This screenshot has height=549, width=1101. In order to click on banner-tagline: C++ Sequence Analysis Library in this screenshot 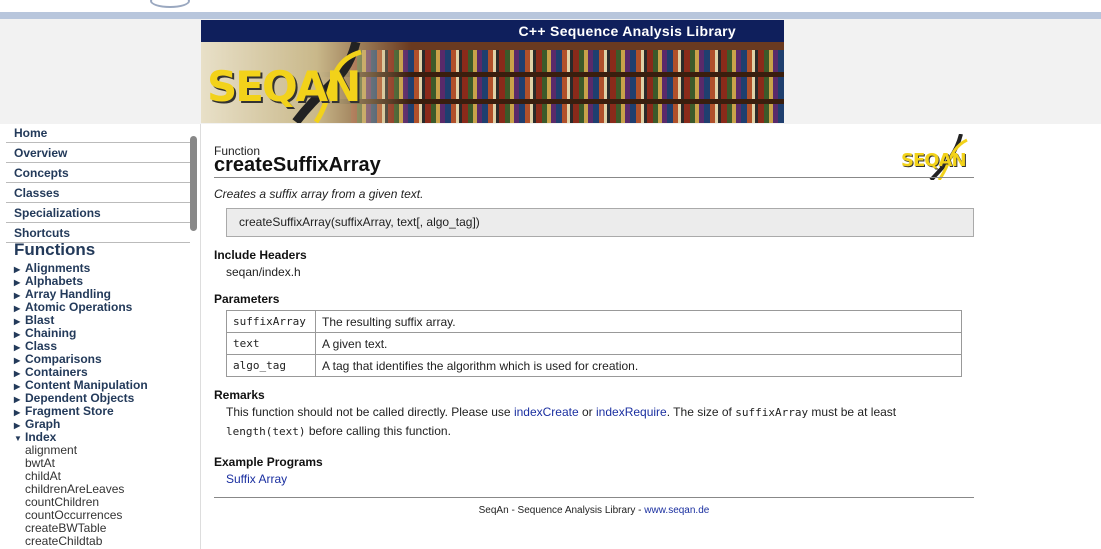, I will do `click(627, 31)`.